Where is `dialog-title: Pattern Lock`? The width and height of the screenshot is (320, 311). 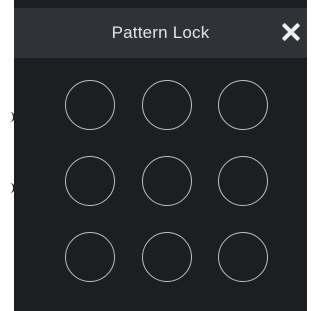
dialog-title: Pattern Lock is located at coordinates (160, 32).